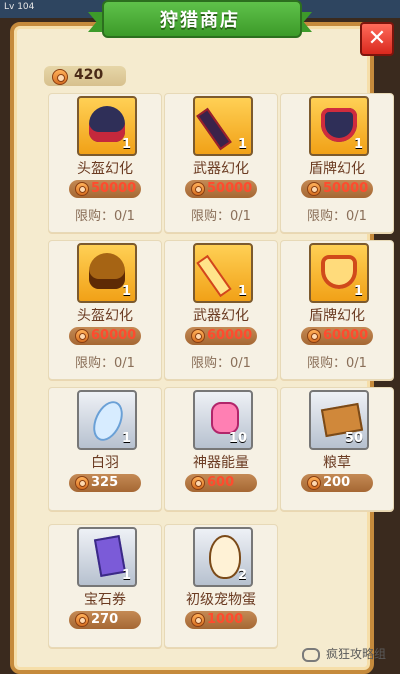 This screenshot has width=400, height=674. I want to click on shield-gold-icon, so click(339, 272).